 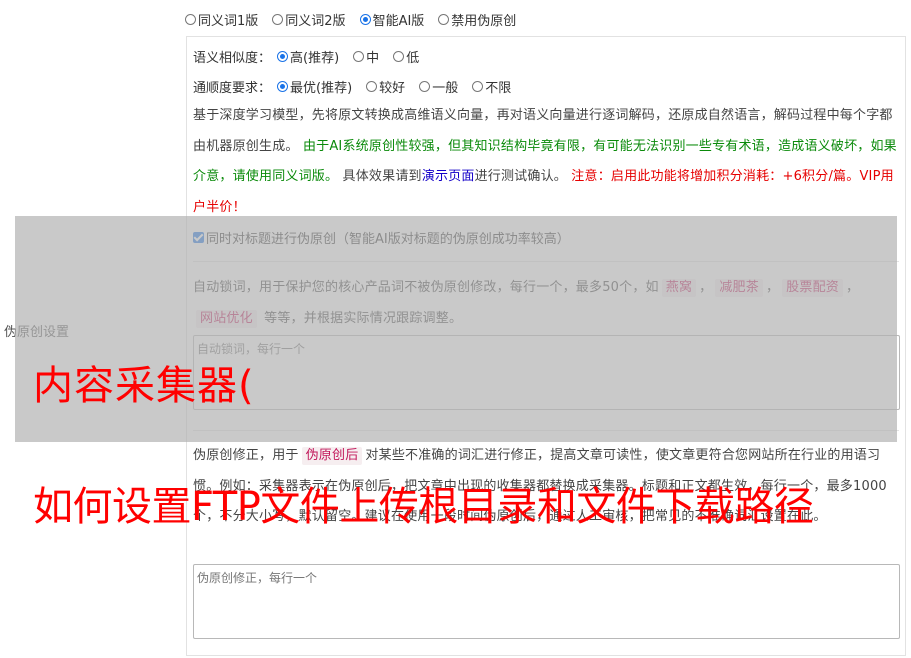 I want to click on fluency-option-1: 较好, so click(x=385, y=86).